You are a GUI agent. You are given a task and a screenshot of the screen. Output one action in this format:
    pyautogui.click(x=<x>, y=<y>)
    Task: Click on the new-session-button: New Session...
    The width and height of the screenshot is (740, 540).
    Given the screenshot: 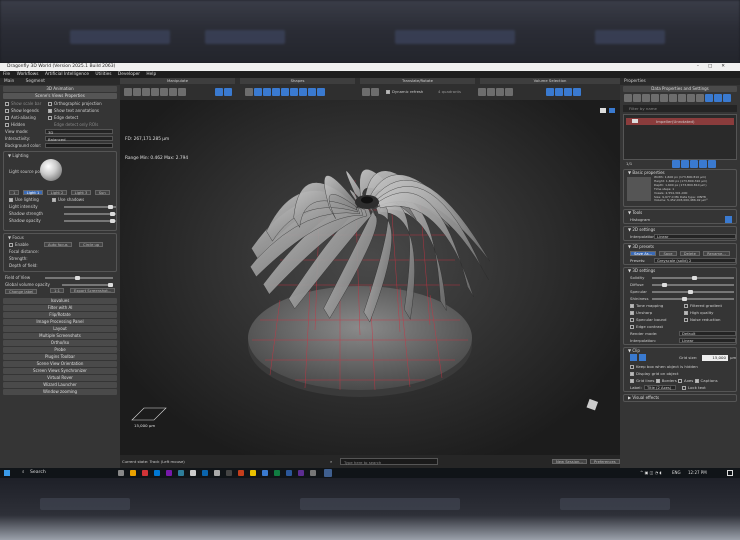 What is the action you would take?
    pyautogui.click(x=569, y=461)
    